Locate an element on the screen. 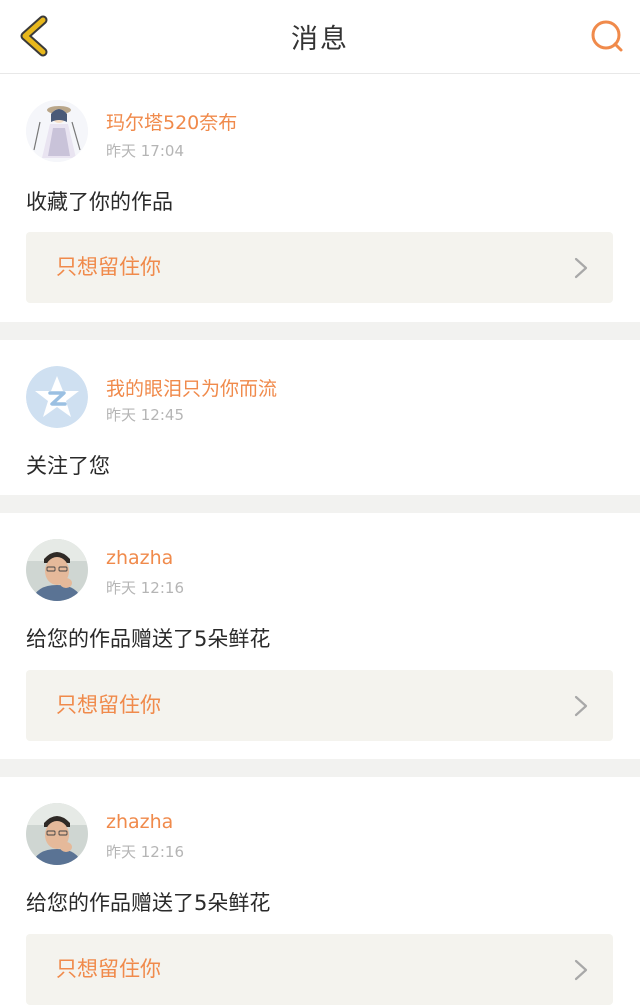 The image size is (640, 1005). user-name: 我的眼泪只为你而流 is located at coordinates (191, 387).